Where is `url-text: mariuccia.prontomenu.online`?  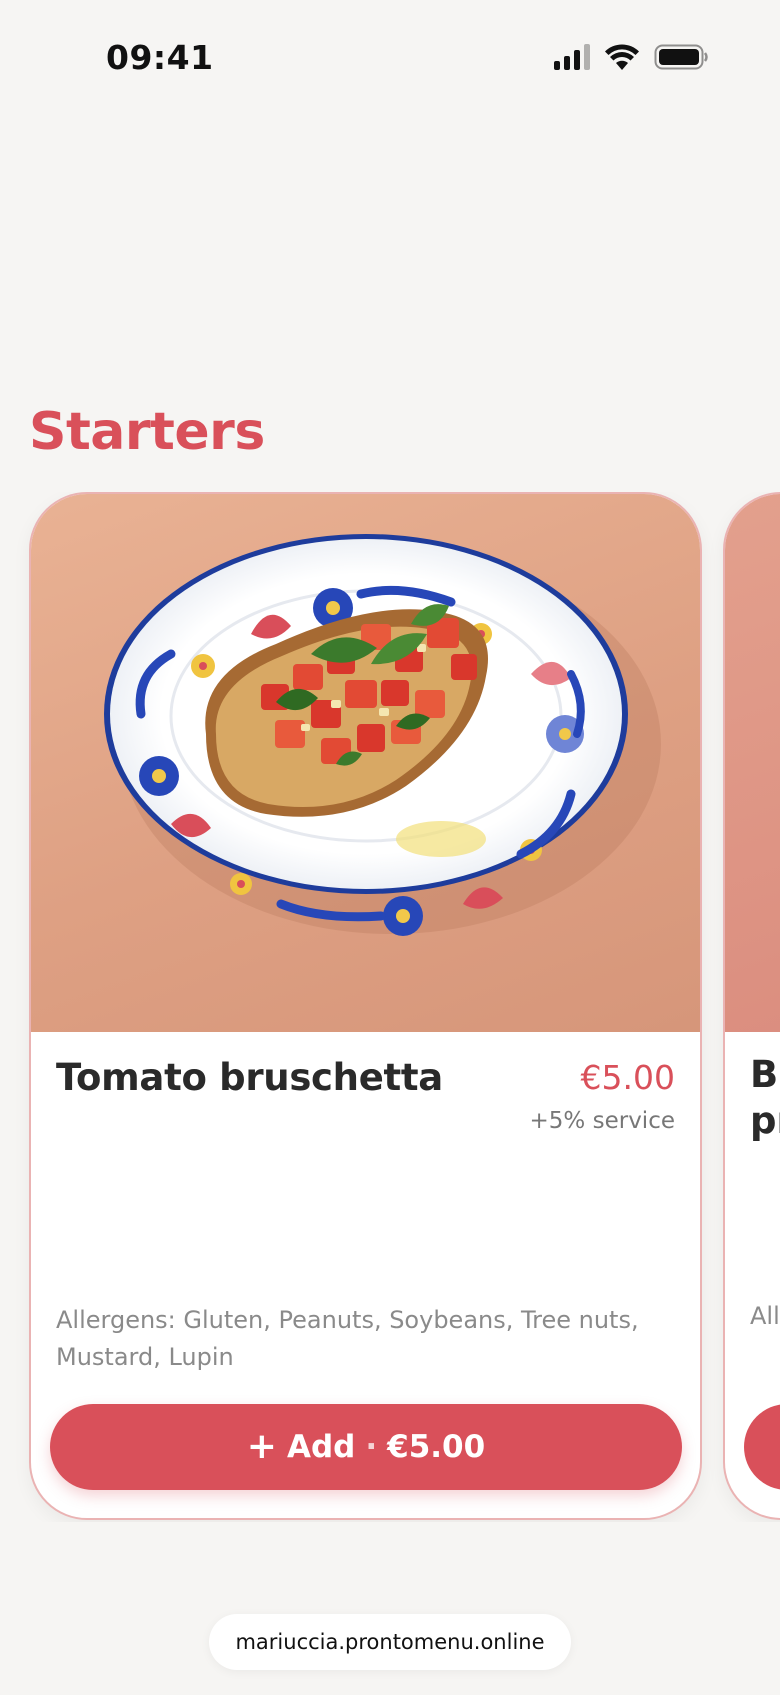 url-text: mariuccia.prontomenu.online is located at coordinates (390, 1642).